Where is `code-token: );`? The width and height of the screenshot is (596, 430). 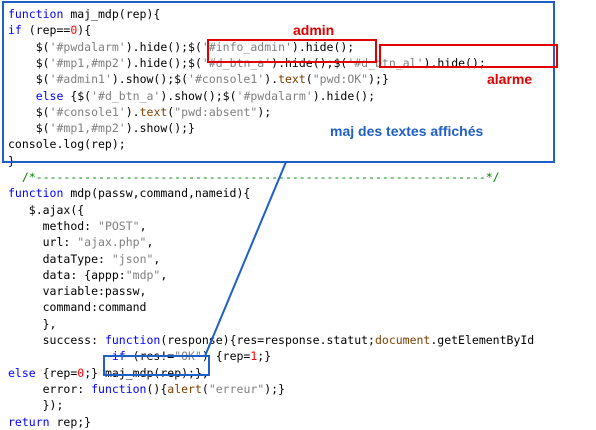 code-token: ); is located at coordinates (264, 111).